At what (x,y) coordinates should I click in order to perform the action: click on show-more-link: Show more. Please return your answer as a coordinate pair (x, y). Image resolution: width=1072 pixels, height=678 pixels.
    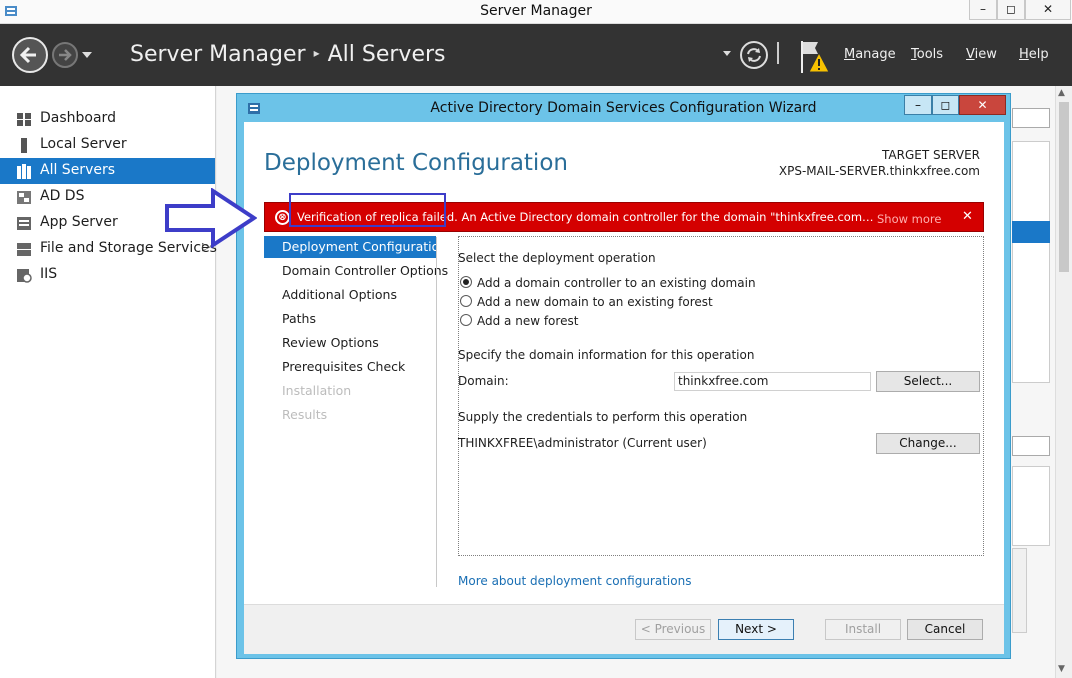
    Looking at the image, I should click on (909, 219).